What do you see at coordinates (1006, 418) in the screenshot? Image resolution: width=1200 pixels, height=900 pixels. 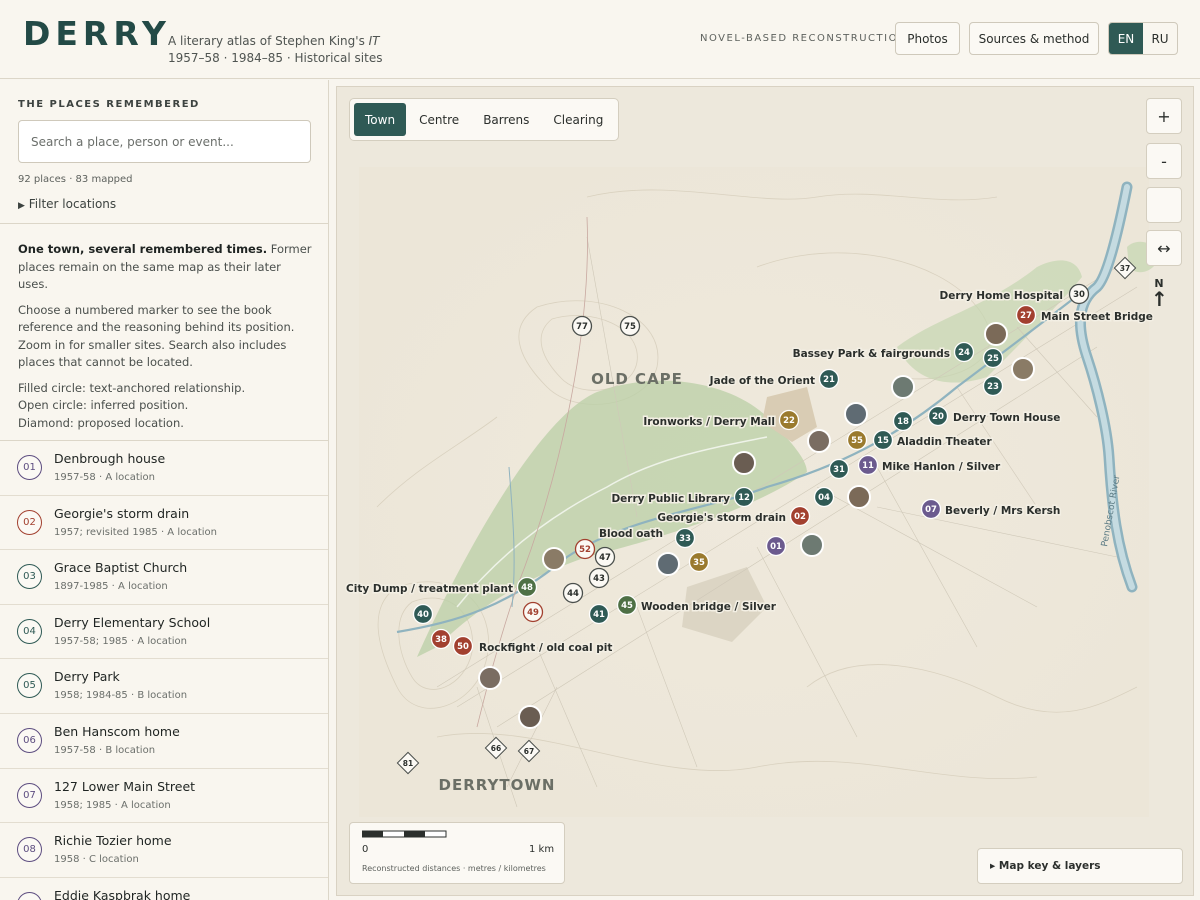 I see `place-label-townhouse: Derry Town House` at bounding box center [1006, 418].